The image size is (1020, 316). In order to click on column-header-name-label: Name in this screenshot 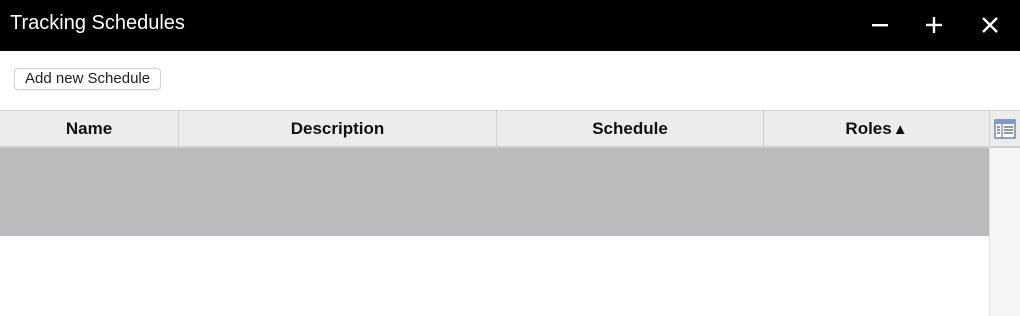, I will do `click(89, 128)`.